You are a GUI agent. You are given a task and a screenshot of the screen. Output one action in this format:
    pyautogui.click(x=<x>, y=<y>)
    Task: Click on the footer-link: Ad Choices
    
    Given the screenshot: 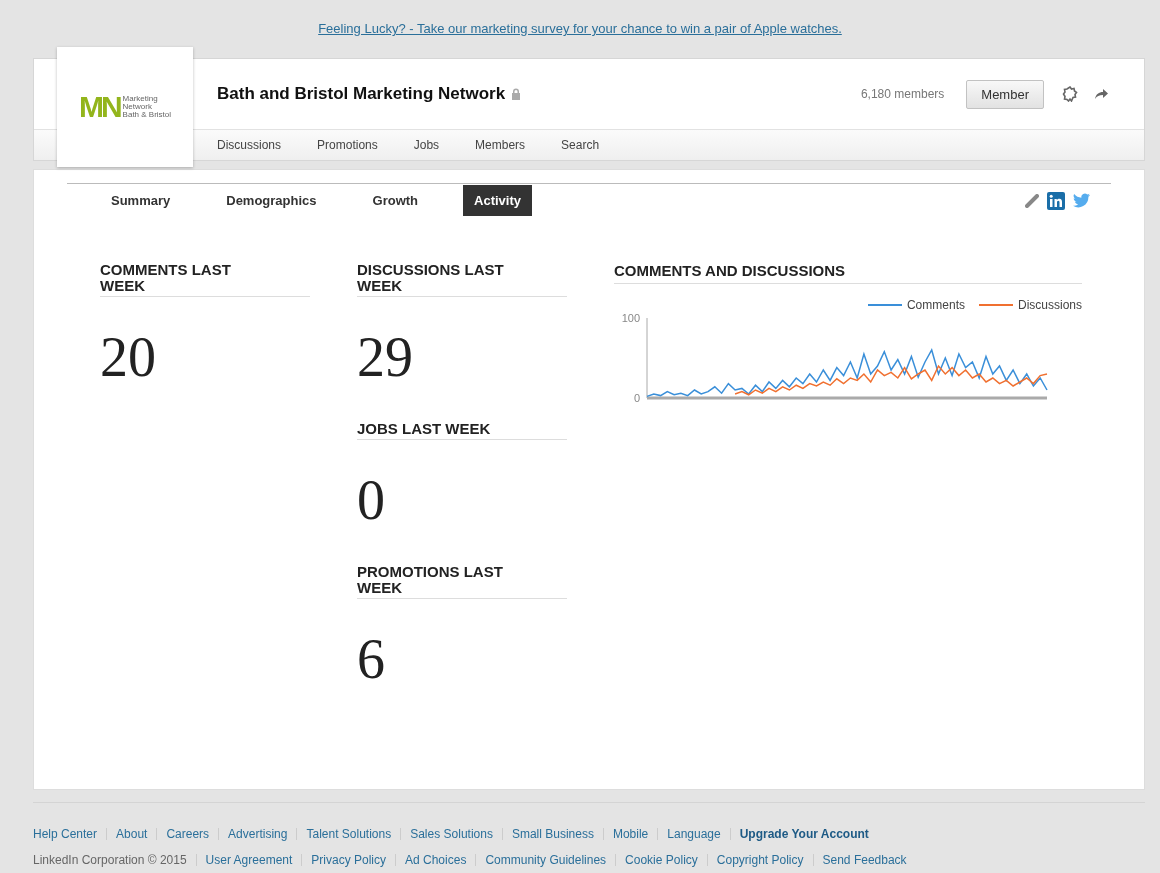 What is the action you would take?
    pyautogui.click(x=436, y=860)
    